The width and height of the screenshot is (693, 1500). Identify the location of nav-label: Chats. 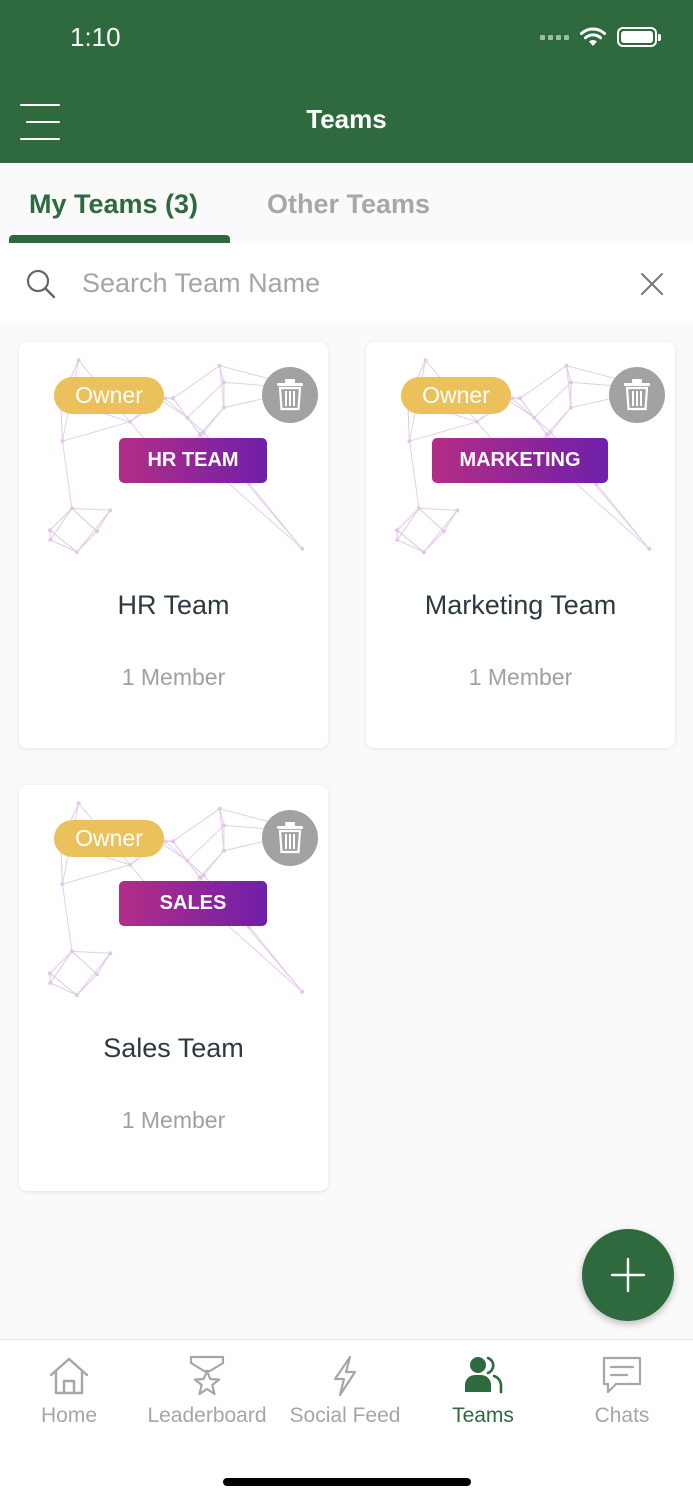
(622, 1415).